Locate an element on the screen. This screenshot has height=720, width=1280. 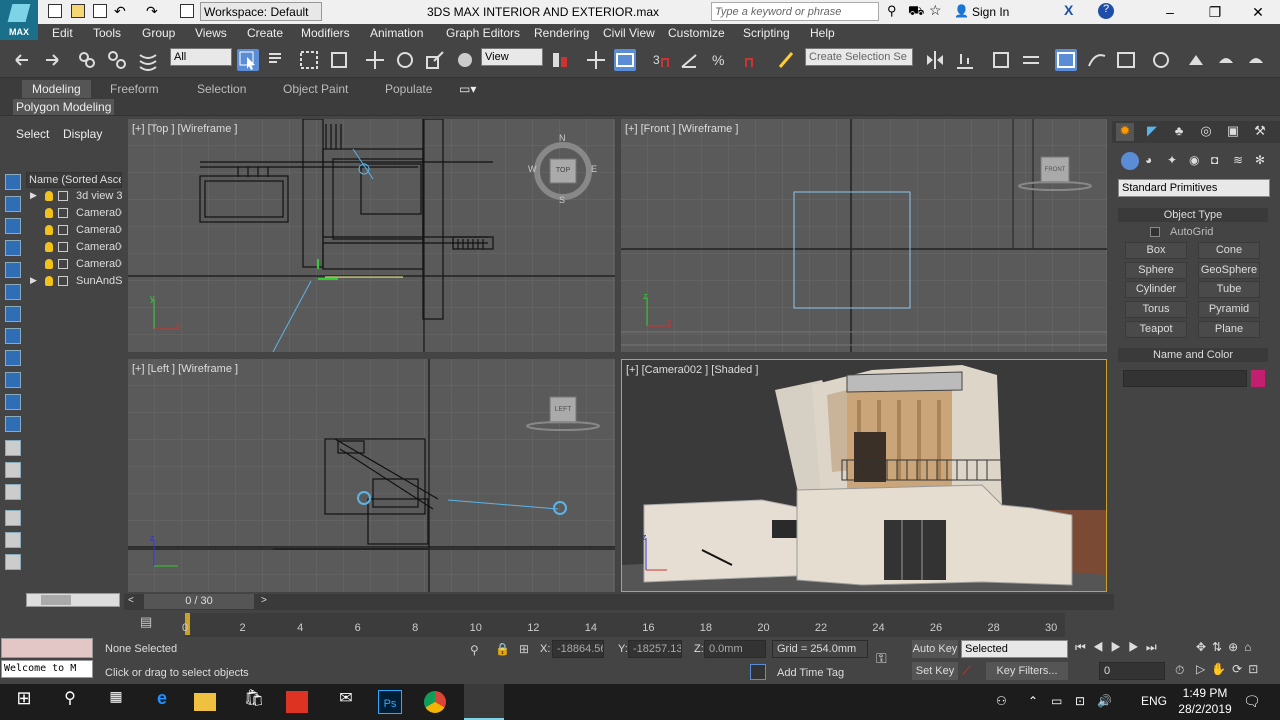
playback-controls: ⏮◀▶▶⏭ is located at coordinates (1119, 647).